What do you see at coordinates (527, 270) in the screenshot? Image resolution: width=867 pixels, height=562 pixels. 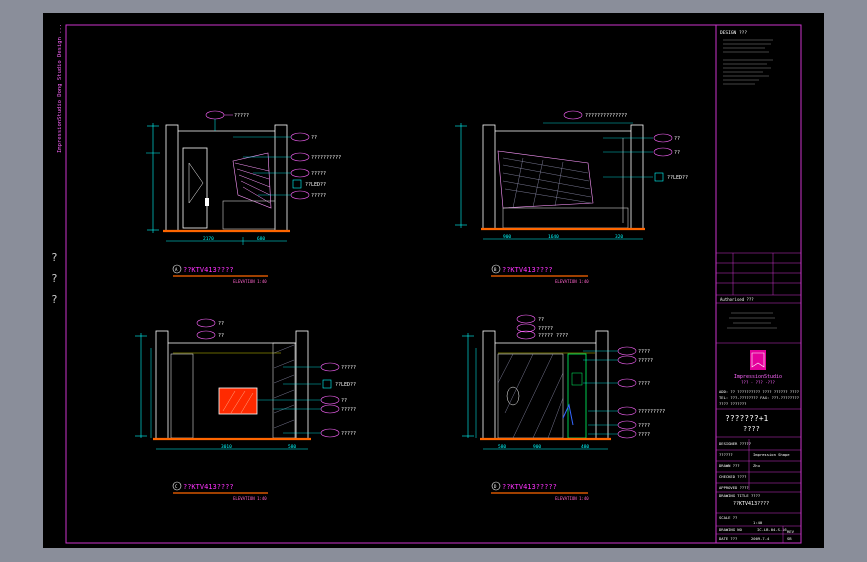 I see `view-b-title: ??KTV413????` at bounding box center [527, 270].